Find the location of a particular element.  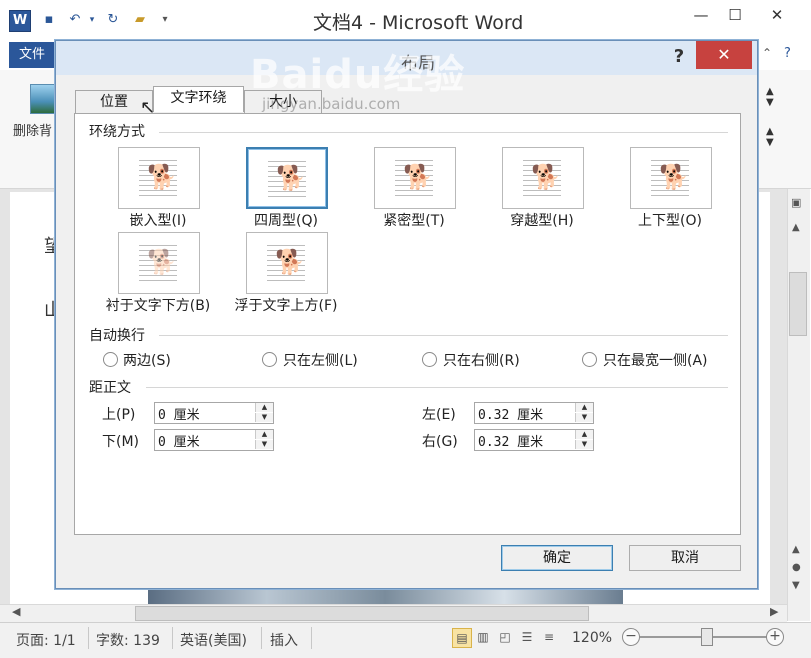

both-sides-label: 两边(S) is located at coordinates (147, 360).